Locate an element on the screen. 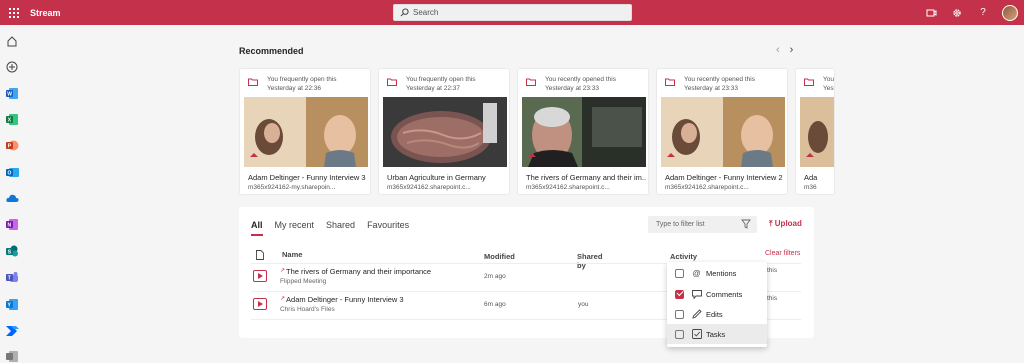 This screenshot has height=363, width=1024. recommended-card: You Yest Ada m36 is located at coordinates (815, 131).